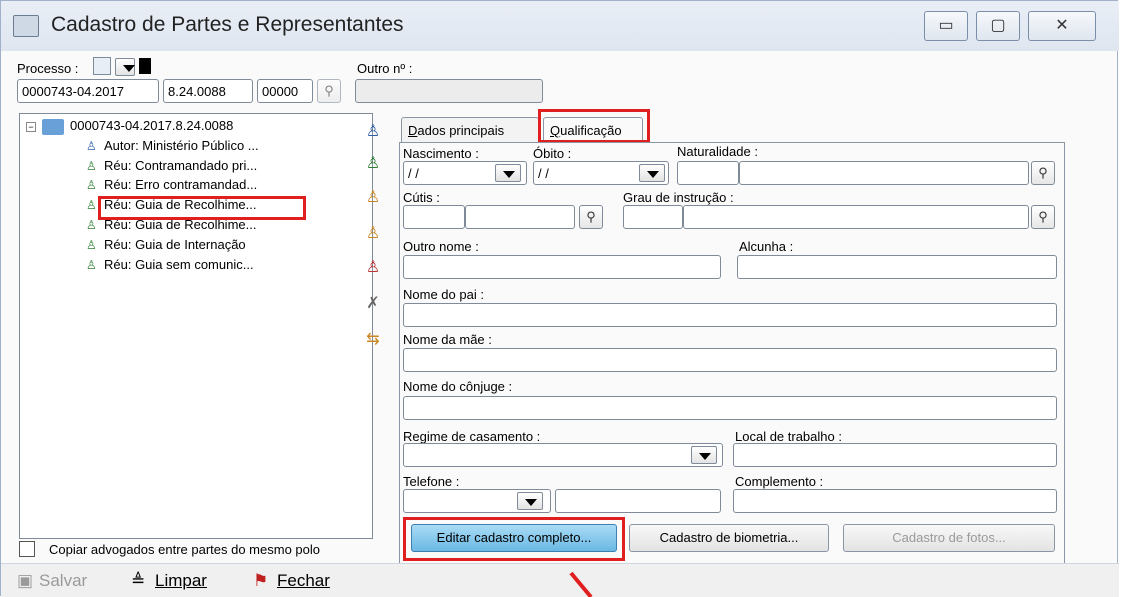 The image size is (1126, 597). What do you see at coordinates (708, 173) in the screenshot?
I see `naturalidade-code-field` at bounding box center [708, 173].